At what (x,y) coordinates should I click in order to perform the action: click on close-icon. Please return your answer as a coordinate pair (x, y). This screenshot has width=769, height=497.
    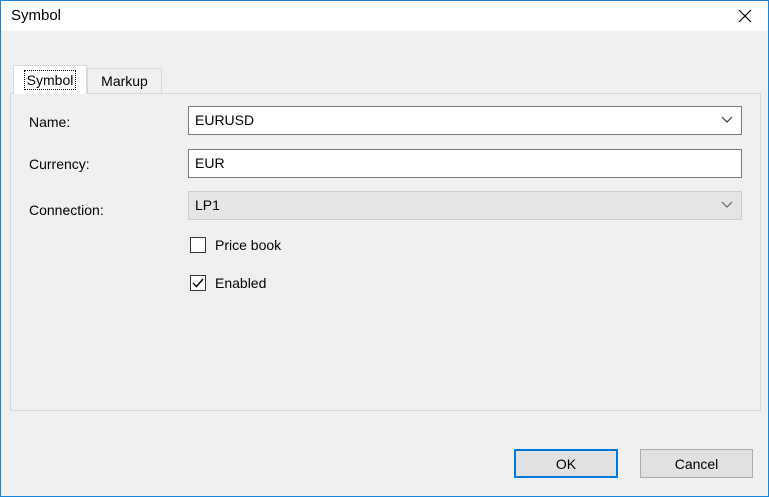
    Looking at the image, I should click on (745, 16).